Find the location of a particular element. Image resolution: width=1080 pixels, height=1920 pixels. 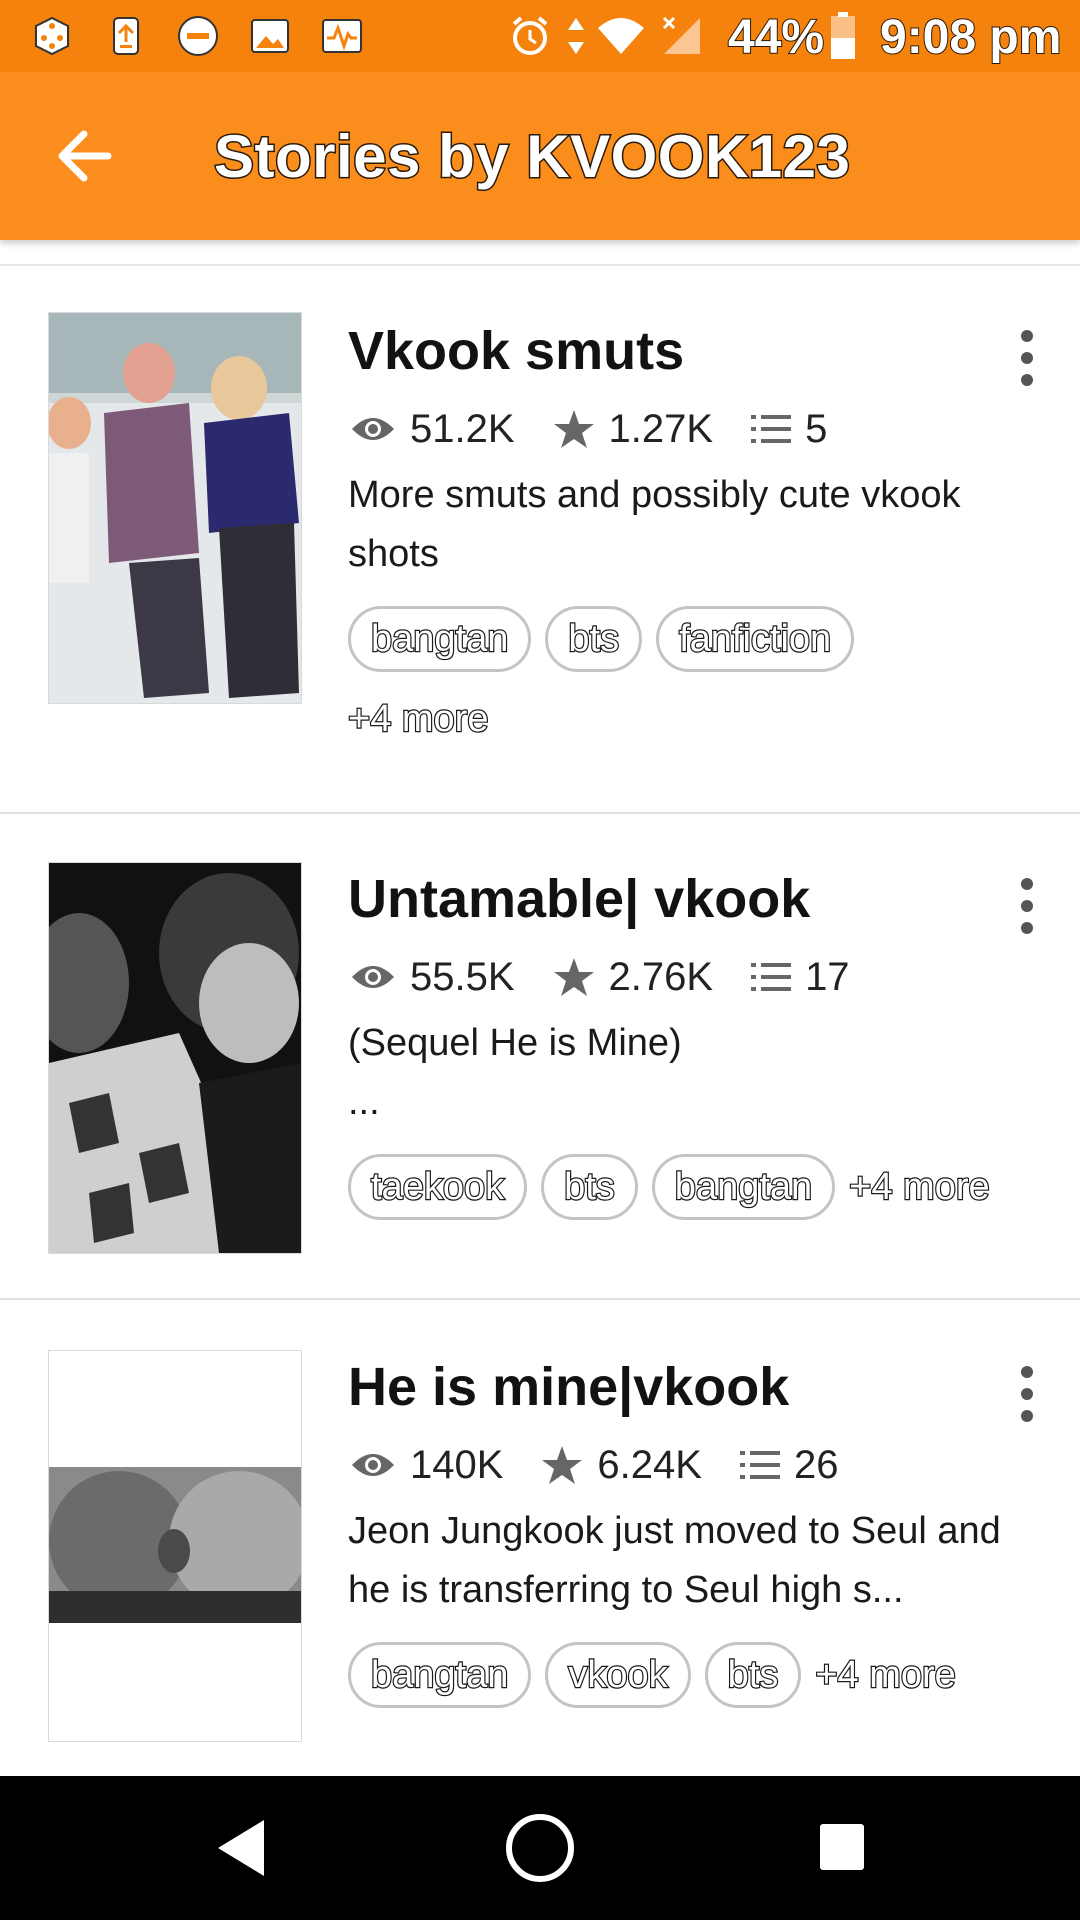

parts-count: 17 is located at coordinates (827, 976).